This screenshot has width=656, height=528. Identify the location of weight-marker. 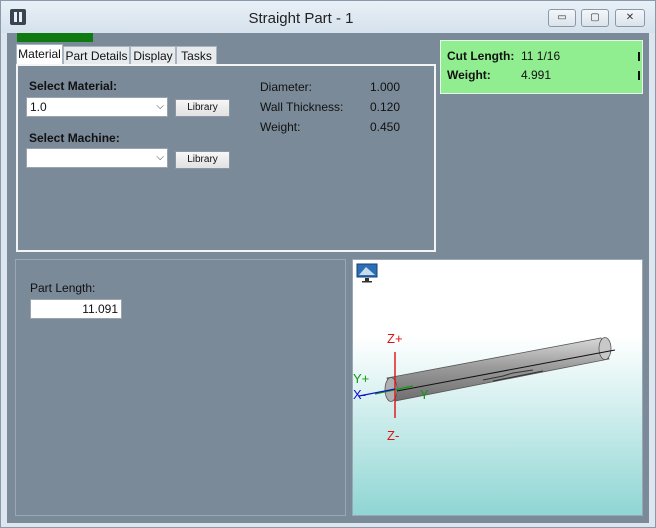
(639, 75).